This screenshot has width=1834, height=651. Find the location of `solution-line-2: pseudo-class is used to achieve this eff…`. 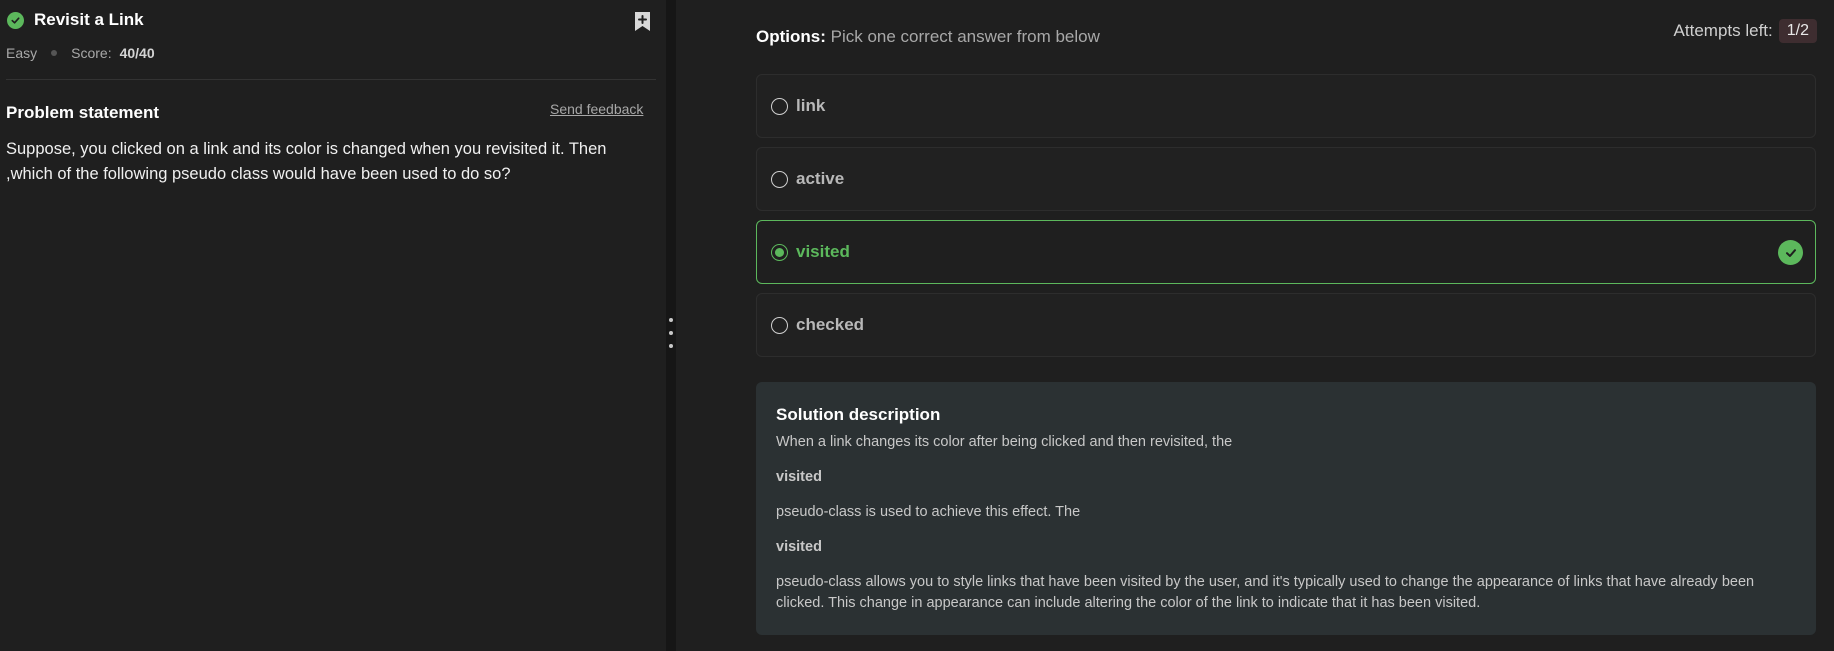

solution-line-2: pseudo-class is used to achieve this eff… is located at coordinates (928, 512).